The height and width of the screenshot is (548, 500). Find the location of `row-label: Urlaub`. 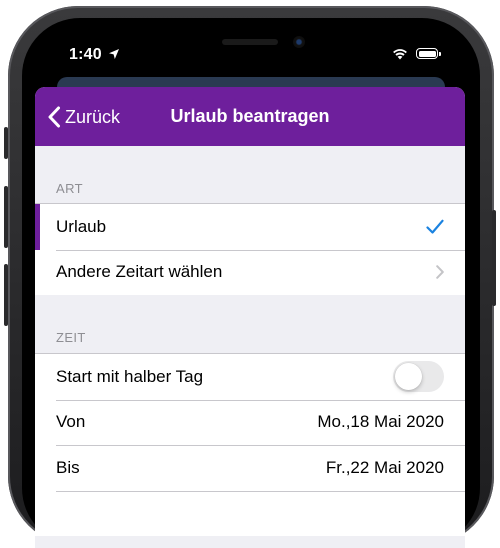

row-label: Urlaub is located at coordinates (81, 226).